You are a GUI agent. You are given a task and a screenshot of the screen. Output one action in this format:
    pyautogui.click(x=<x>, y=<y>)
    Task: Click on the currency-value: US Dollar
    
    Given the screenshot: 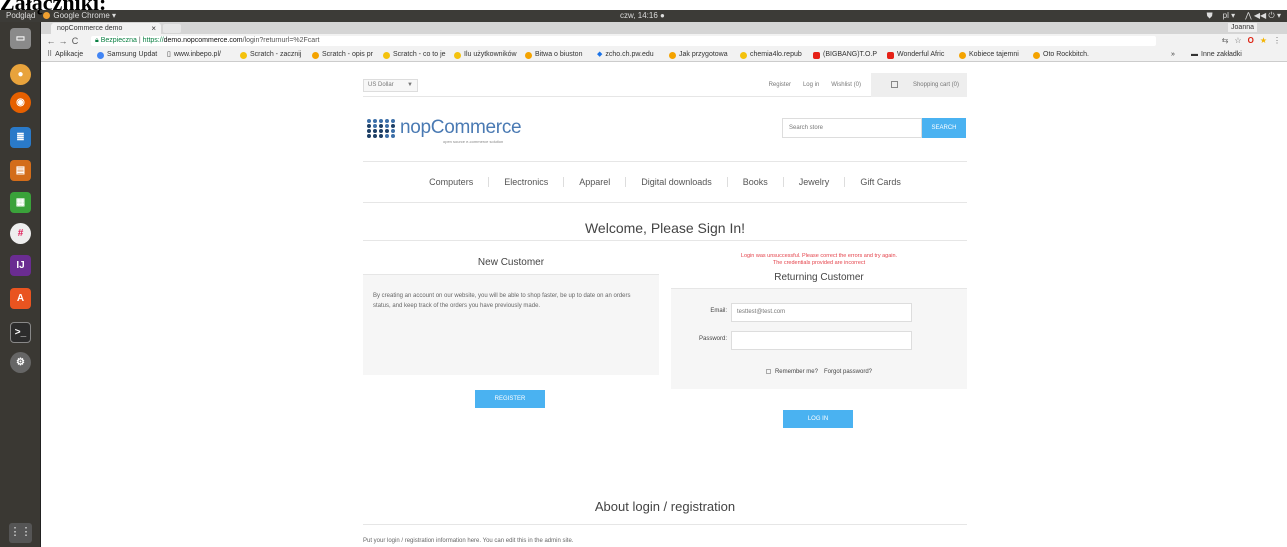 What is the action you would take?
    pyautogui.click(x=381, y=85)
    